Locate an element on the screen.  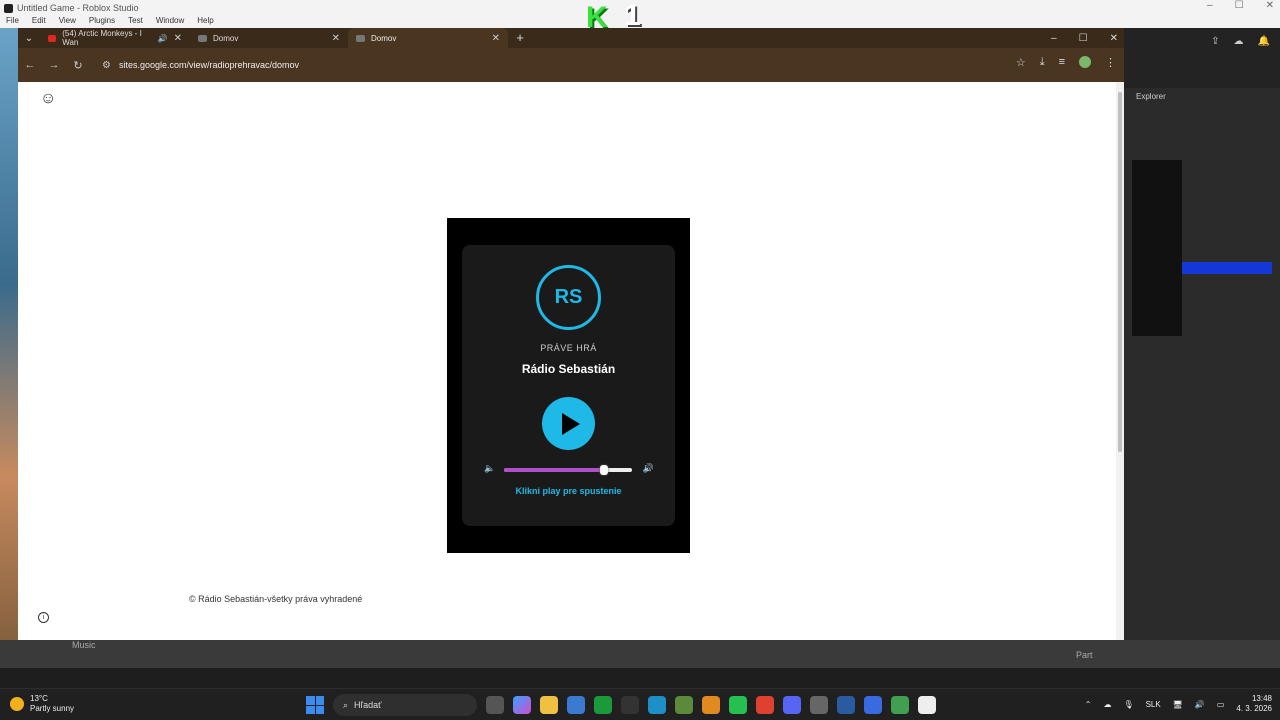
chrome-icon is located at coordinates (765, 705).